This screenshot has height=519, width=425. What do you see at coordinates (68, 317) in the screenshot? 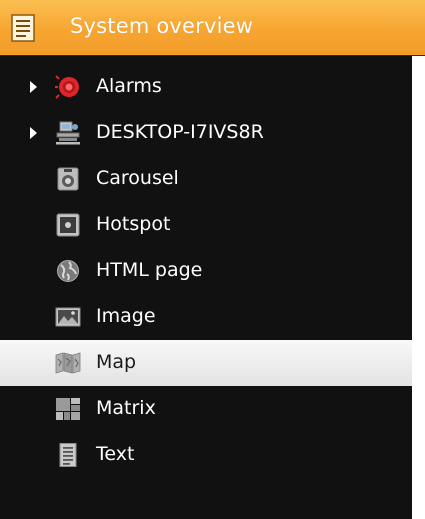
I see `image-icon` at bounding box center [68, 317].